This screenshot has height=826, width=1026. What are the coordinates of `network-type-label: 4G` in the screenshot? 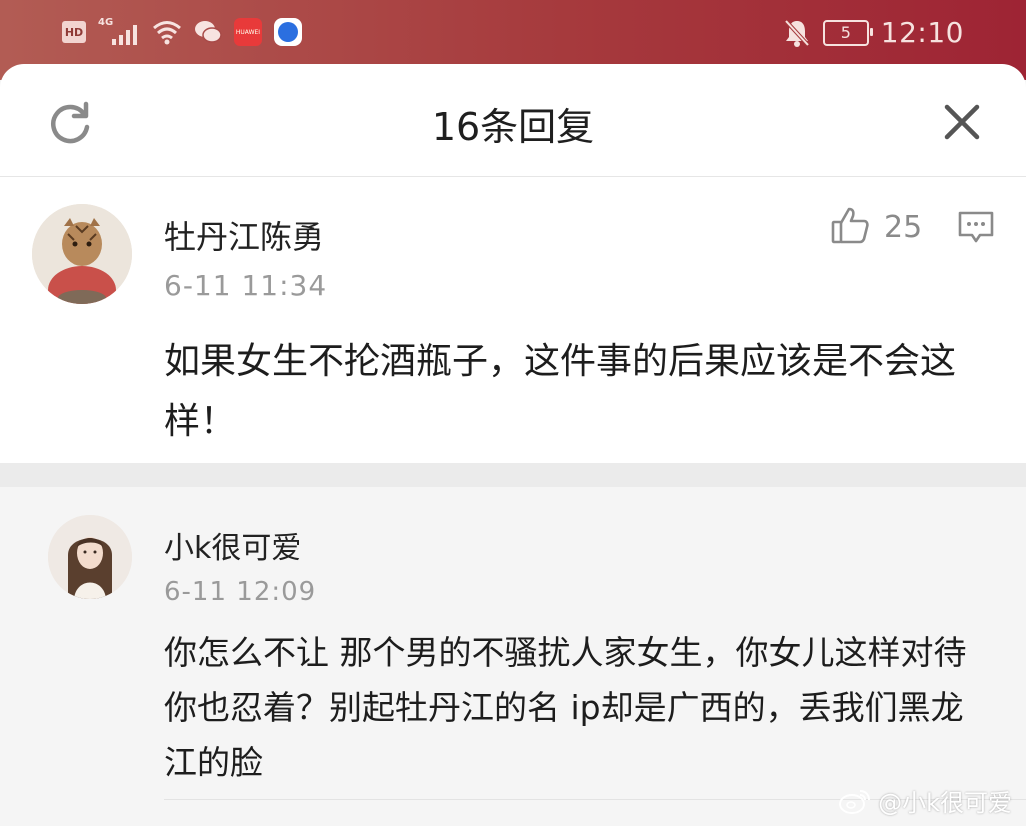 It's located at (106, 22).